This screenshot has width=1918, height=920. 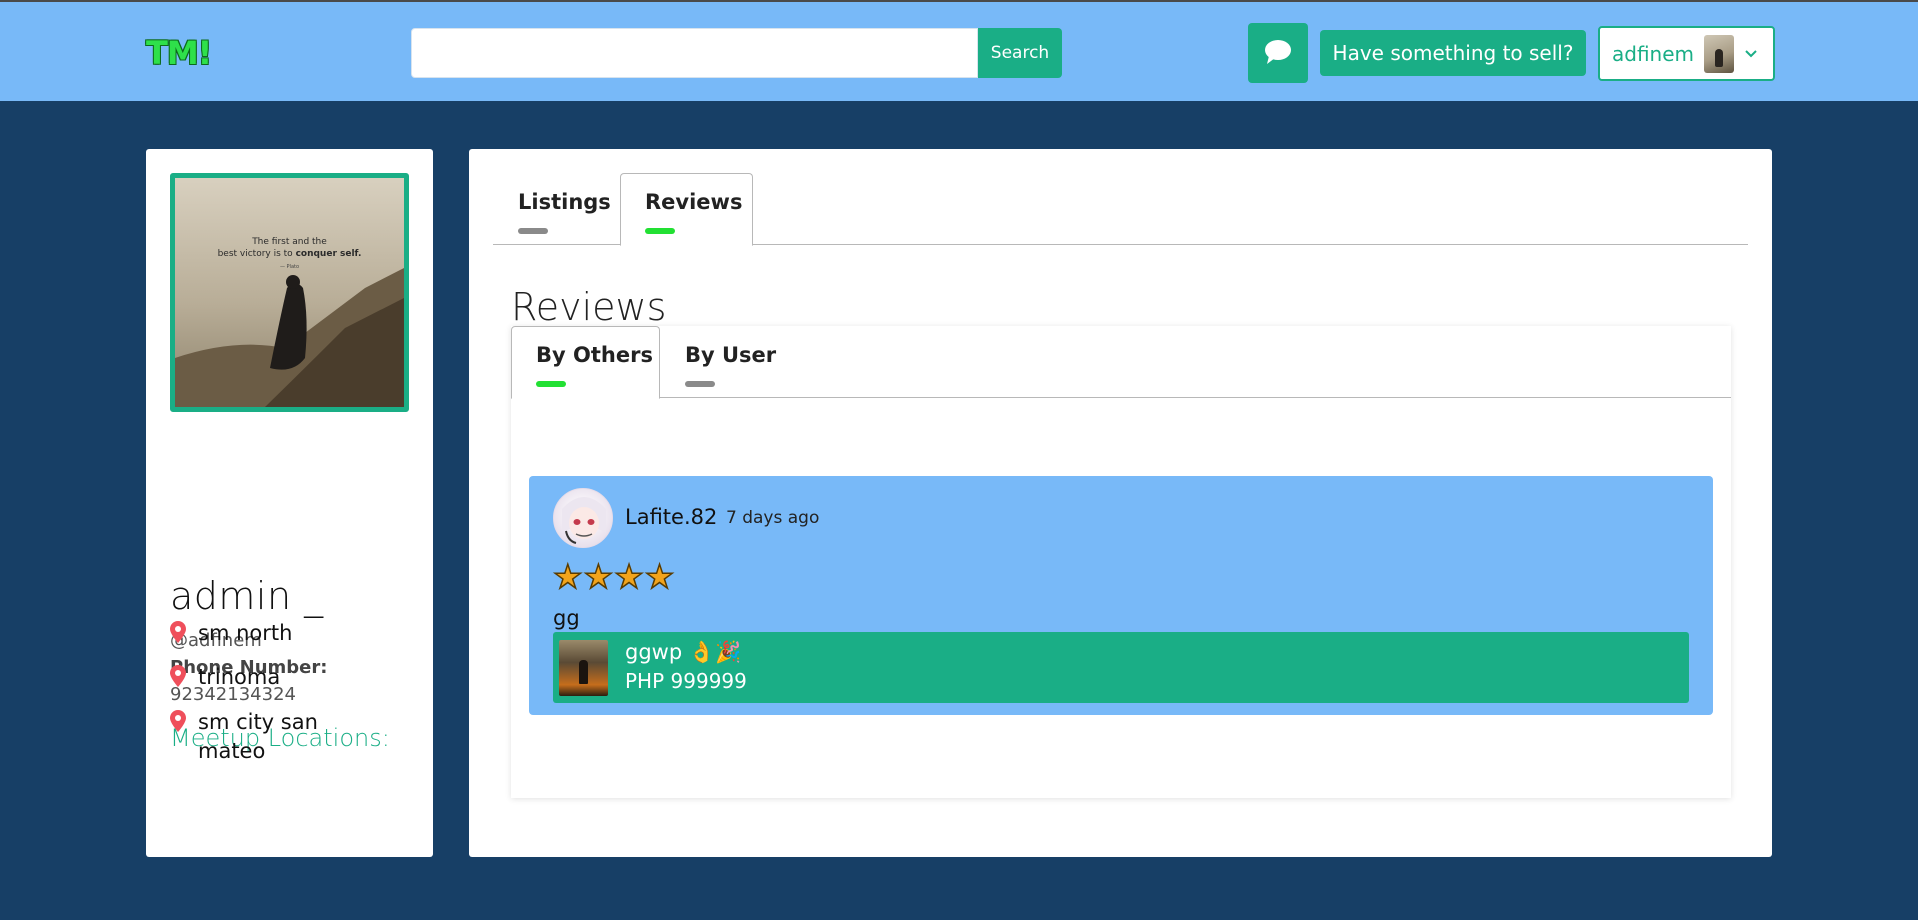 I want to click on listing-price: PHP 999999, so click(x=686, y=681).